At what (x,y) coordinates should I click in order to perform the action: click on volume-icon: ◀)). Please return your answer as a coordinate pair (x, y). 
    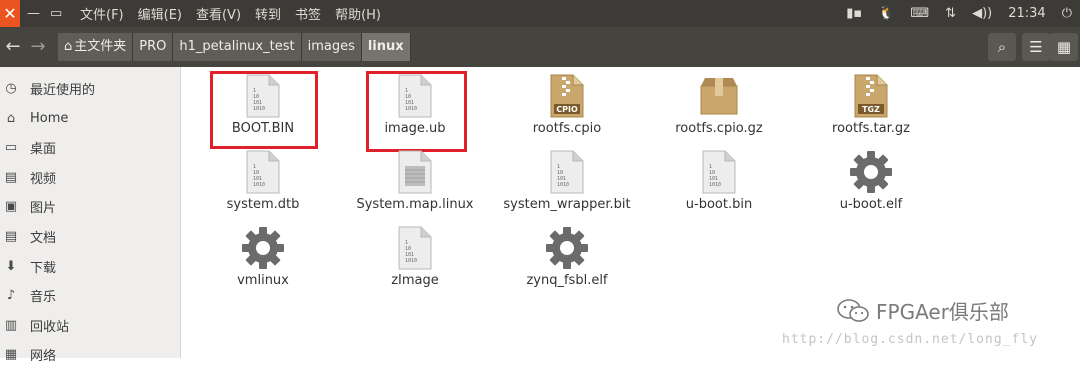
    Looking at the image, I should click on (982, 13).